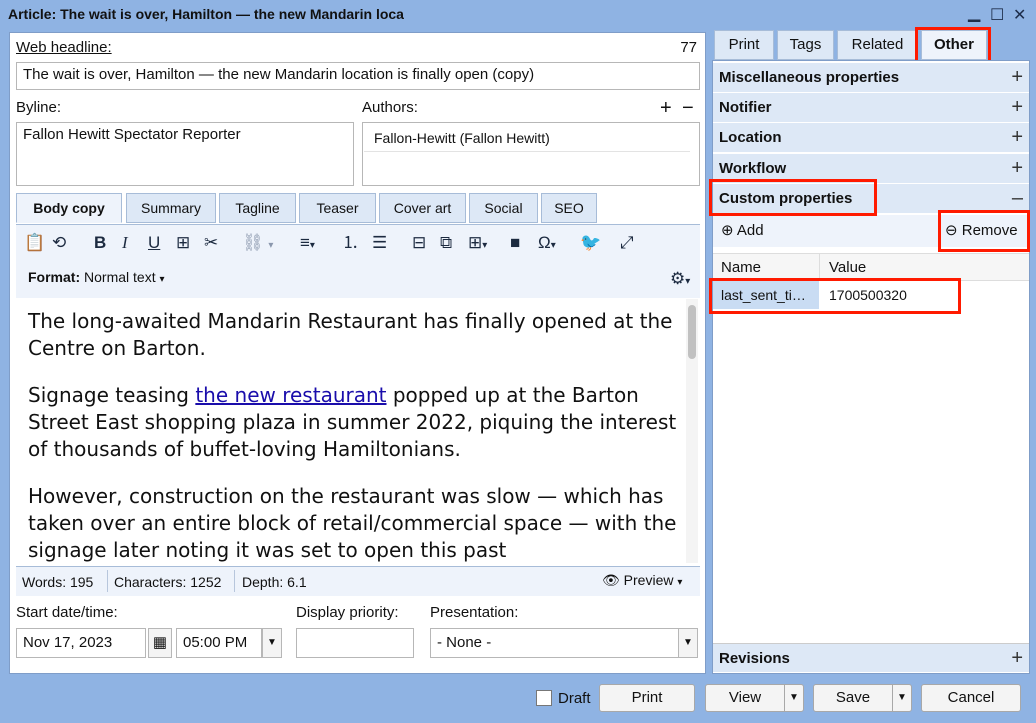 Image resolution: width=1036 pixels, height=723 pixels. What do you see at coordinates (971, 698) in the screenshot?
I see `cancel-button: Cancel` at bounding box center [971, 698].